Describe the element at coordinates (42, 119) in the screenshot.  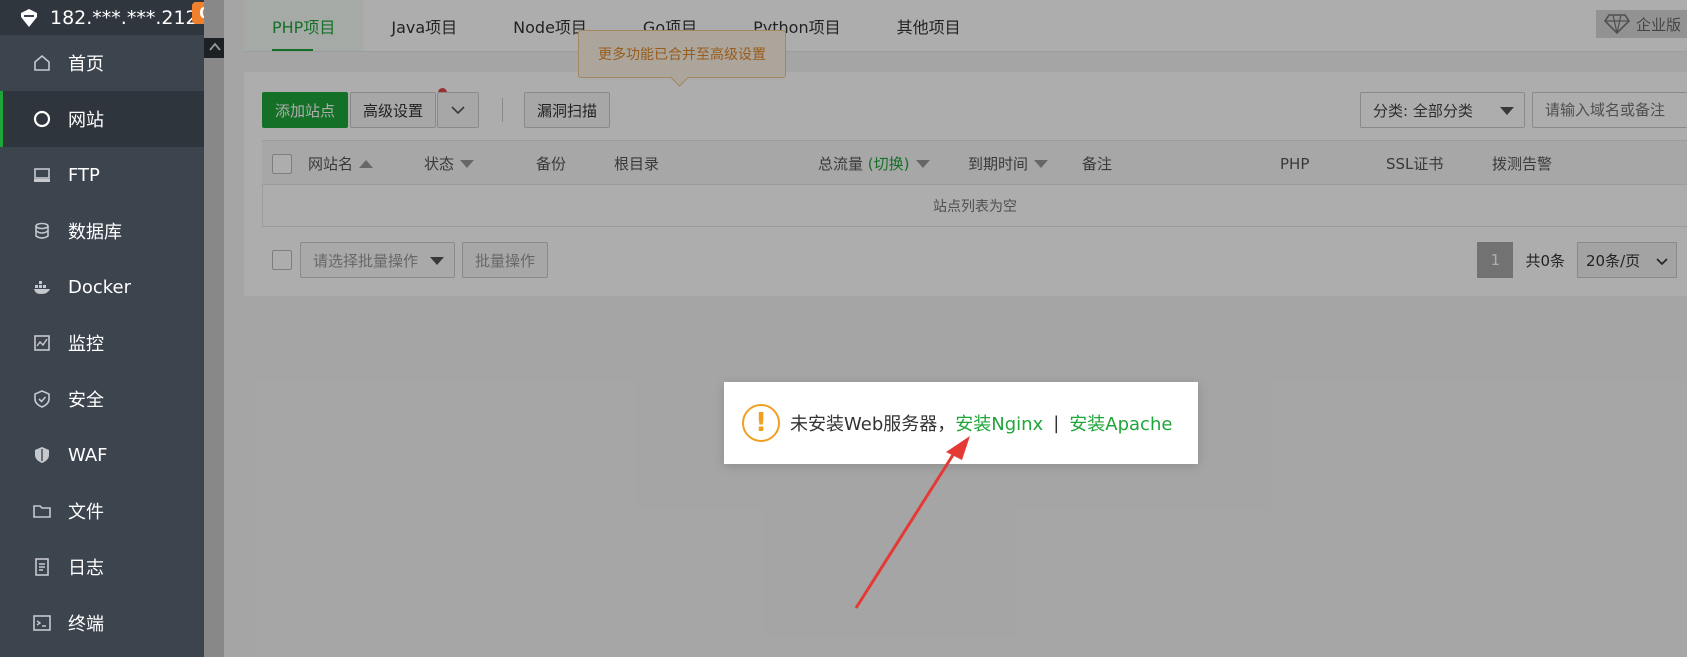
I see `globe-icon` at that location.